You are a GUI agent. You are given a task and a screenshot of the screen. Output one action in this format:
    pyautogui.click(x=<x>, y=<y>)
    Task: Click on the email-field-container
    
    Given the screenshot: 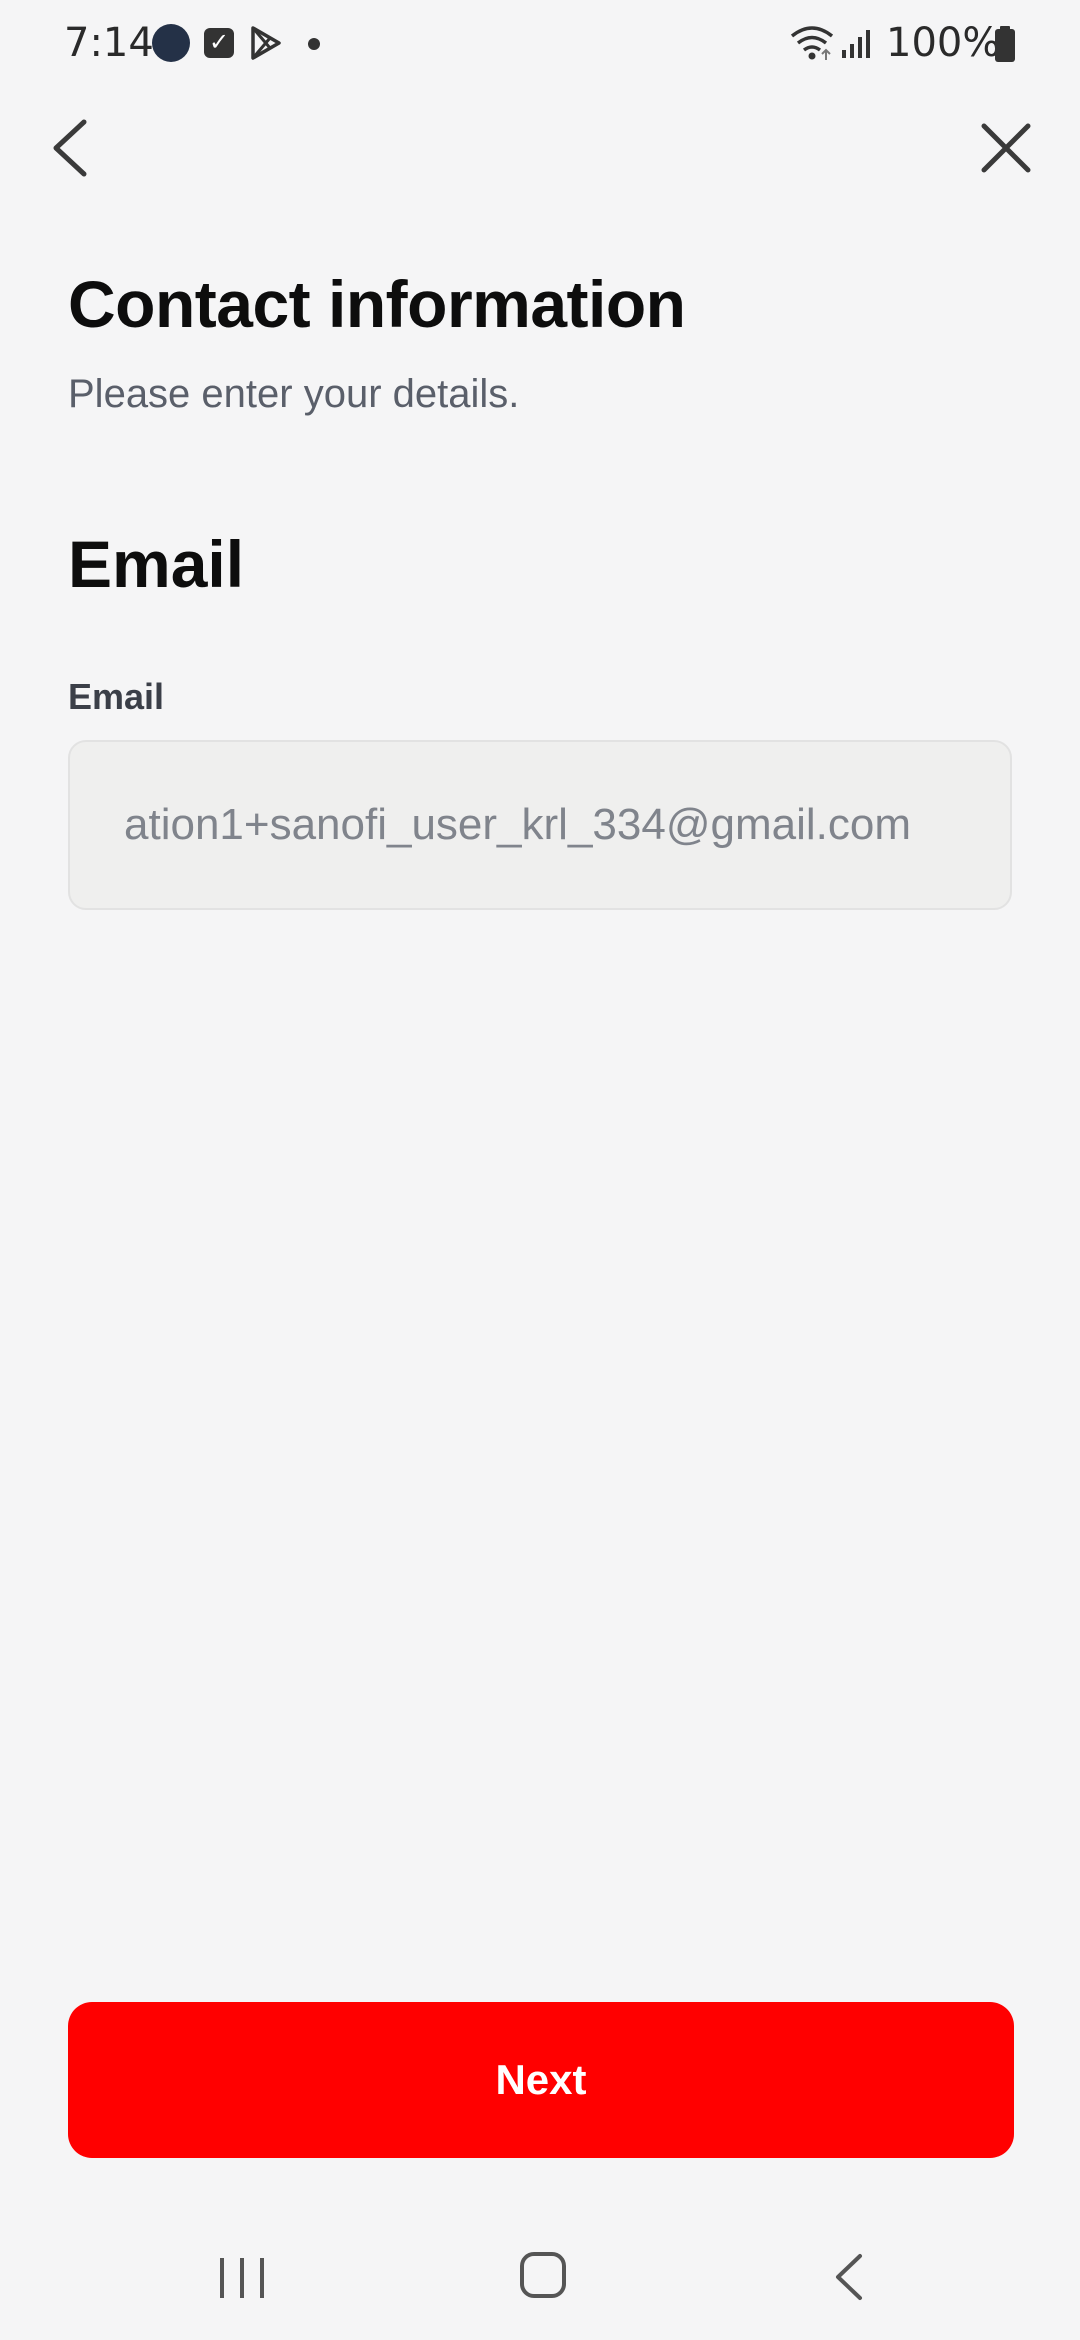 What is the action you would take?
    pyautogui.click(x=540, y=825)
    